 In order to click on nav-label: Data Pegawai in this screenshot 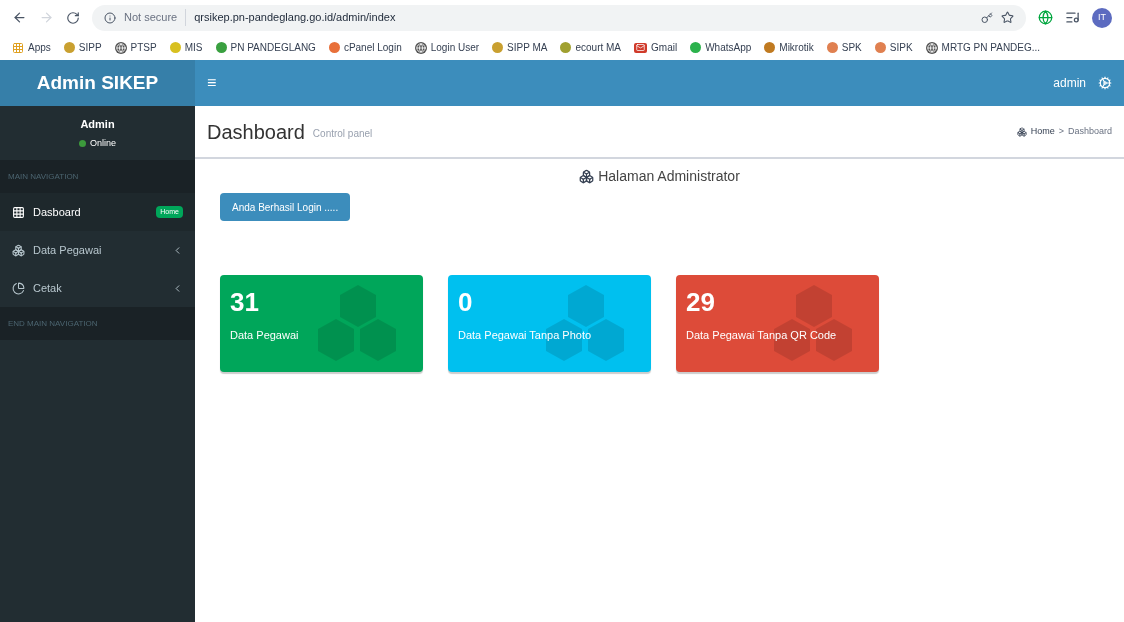, I will do `click(68, 250)`.